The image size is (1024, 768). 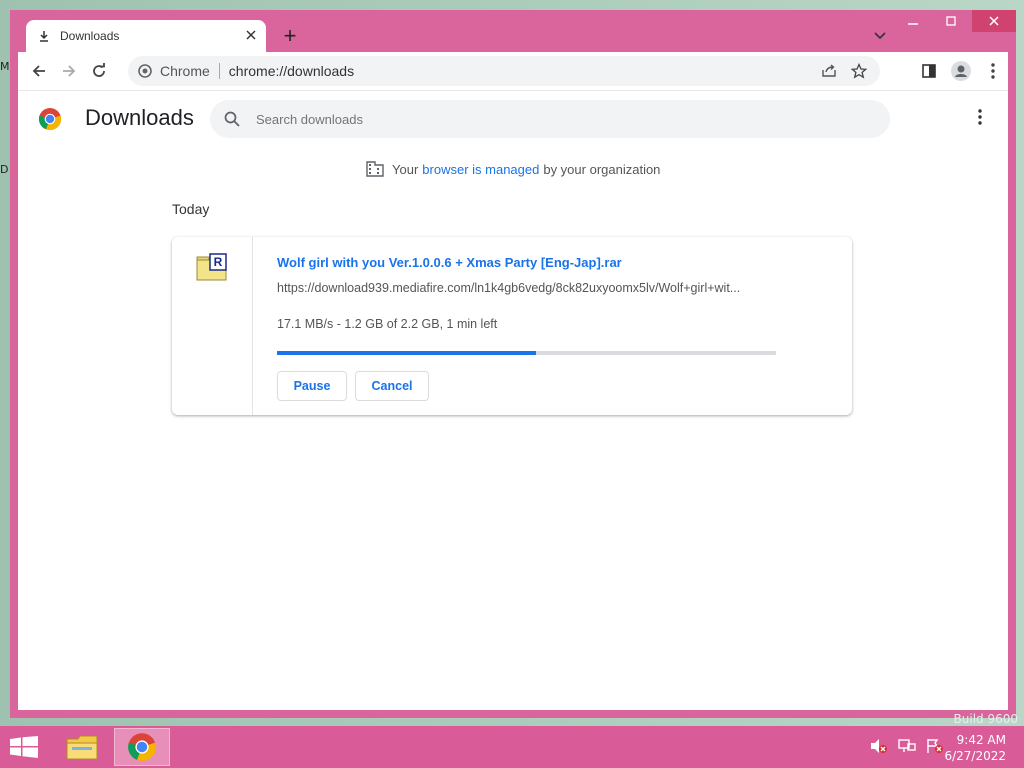 I want to click on maximize-icon, so click(x=951, y=21).